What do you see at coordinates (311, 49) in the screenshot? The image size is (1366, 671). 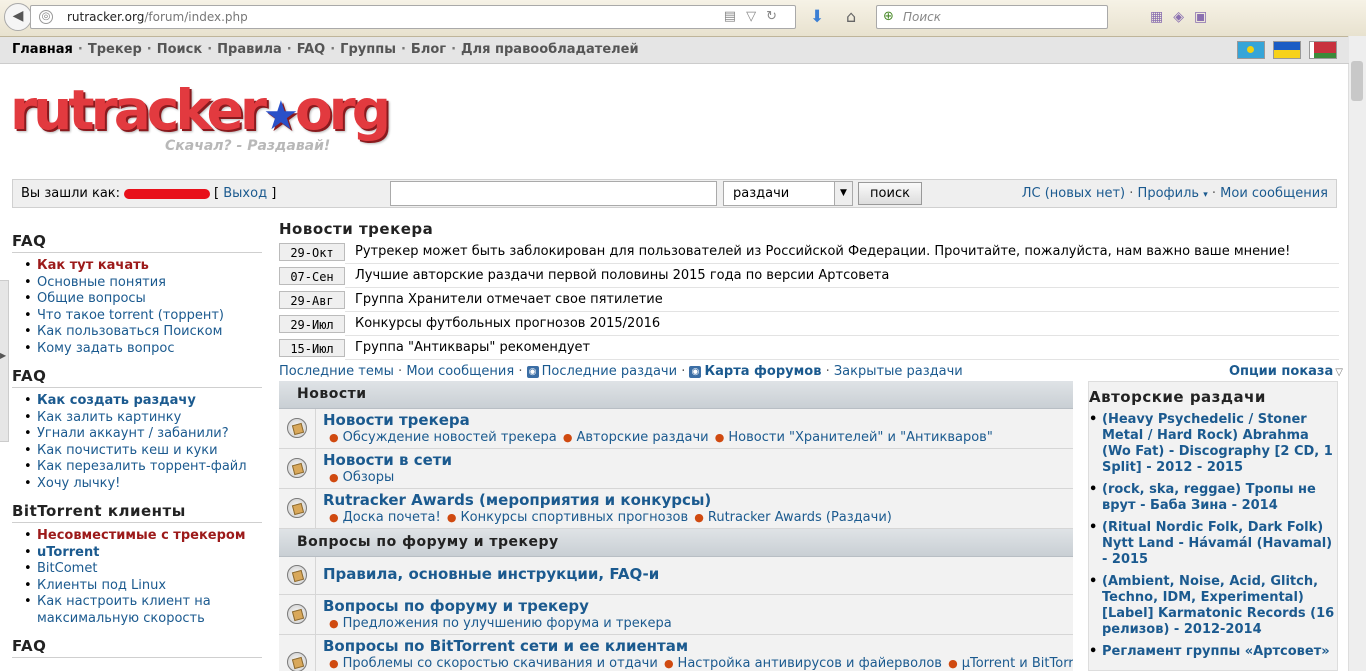 I see `nav-item: FAQ` at bounding box center [311, 49].